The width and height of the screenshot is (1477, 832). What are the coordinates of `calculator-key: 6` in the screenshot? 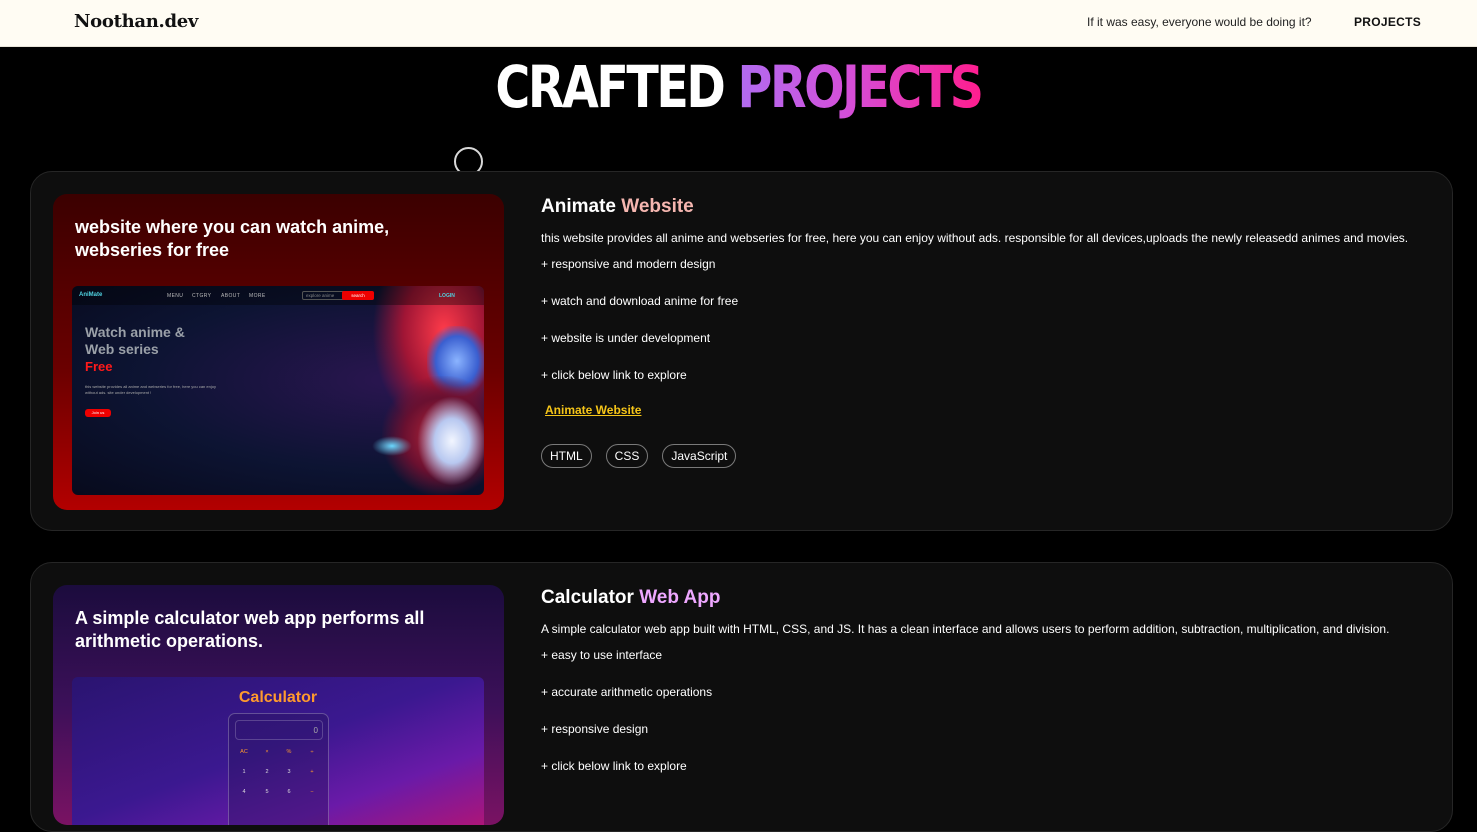 It's located at (289, 792).